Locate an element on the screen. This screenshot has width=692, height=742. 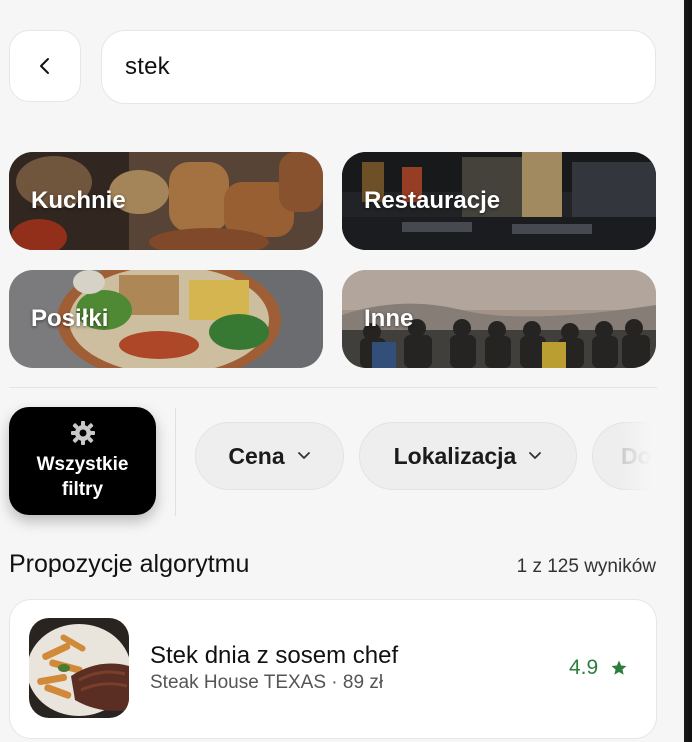
gear-icon is located at coordinates (82, 433).